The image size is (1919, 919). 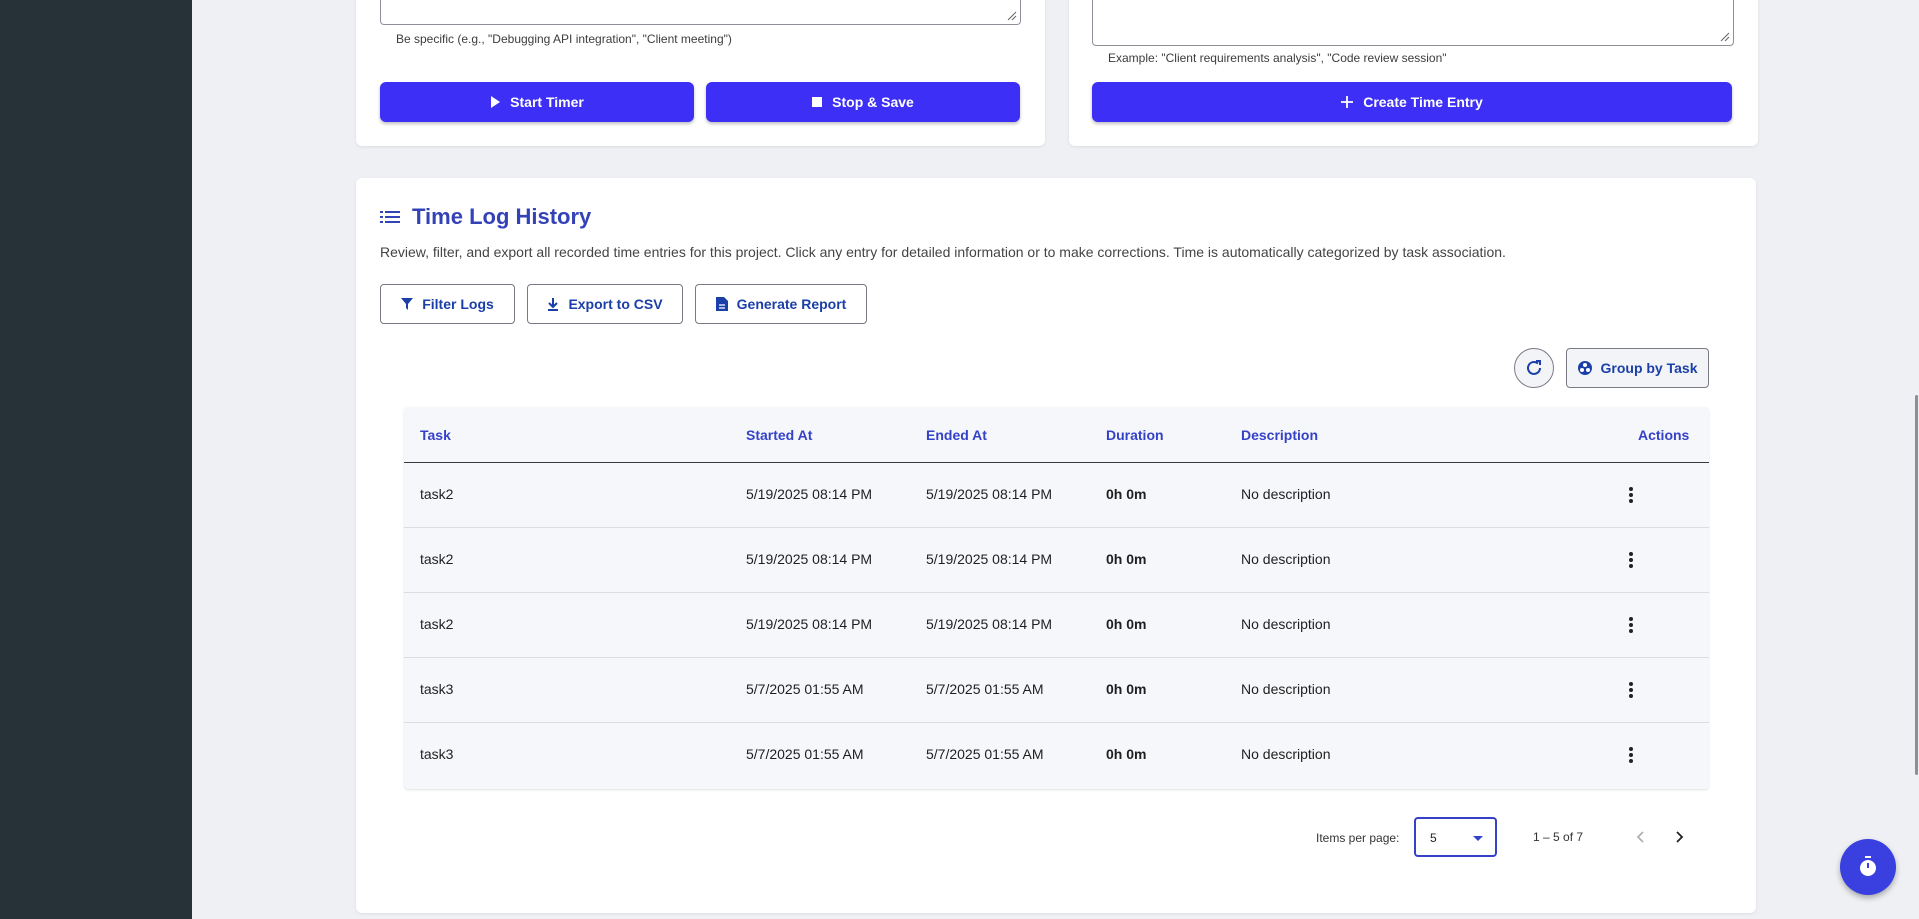 I want to click on column-header-actions: Actions, so click(x=1664, y=435).